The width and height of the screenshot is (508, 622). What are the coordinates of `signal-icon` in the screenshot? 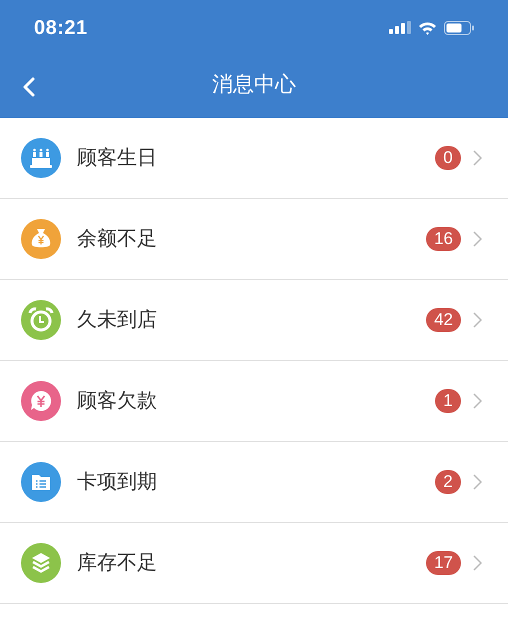 It's located at (400, 27).